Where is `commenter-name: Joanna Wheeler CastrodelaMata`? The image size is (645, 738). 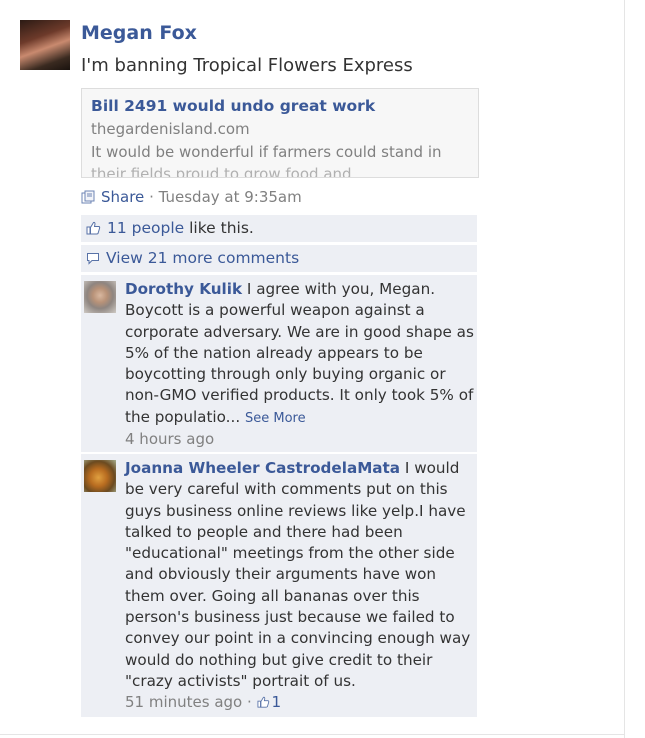 commenter-name: Joanna Wheeler CastrodelaMata is located at coordinates (262, 468).